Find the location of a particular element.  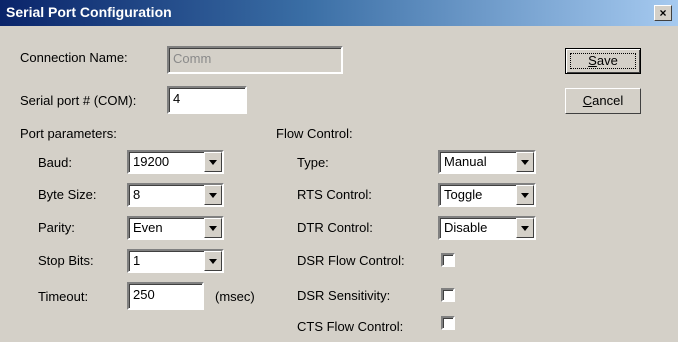

stop-bits-label: Stop Bits: is located at coordinates (66, 260).